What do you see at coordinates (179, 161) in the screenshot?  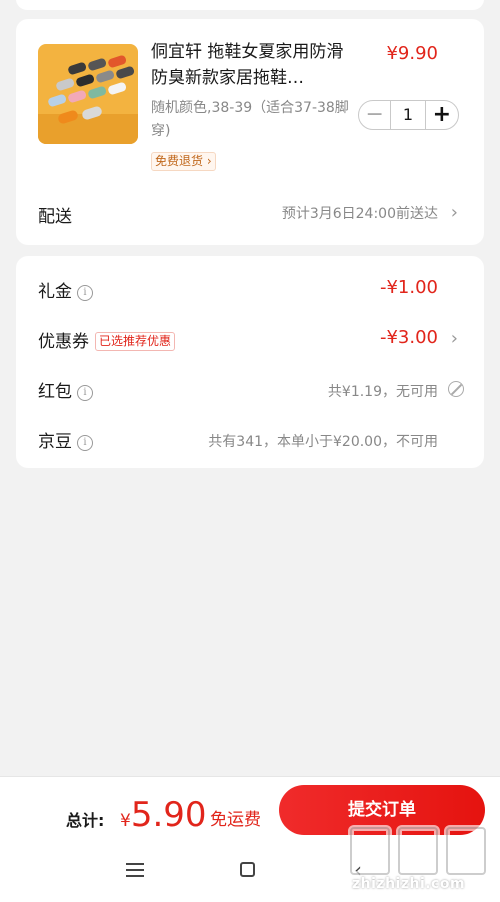 I see `free-return-label: 免费退货` at bounding box center [179, 161].